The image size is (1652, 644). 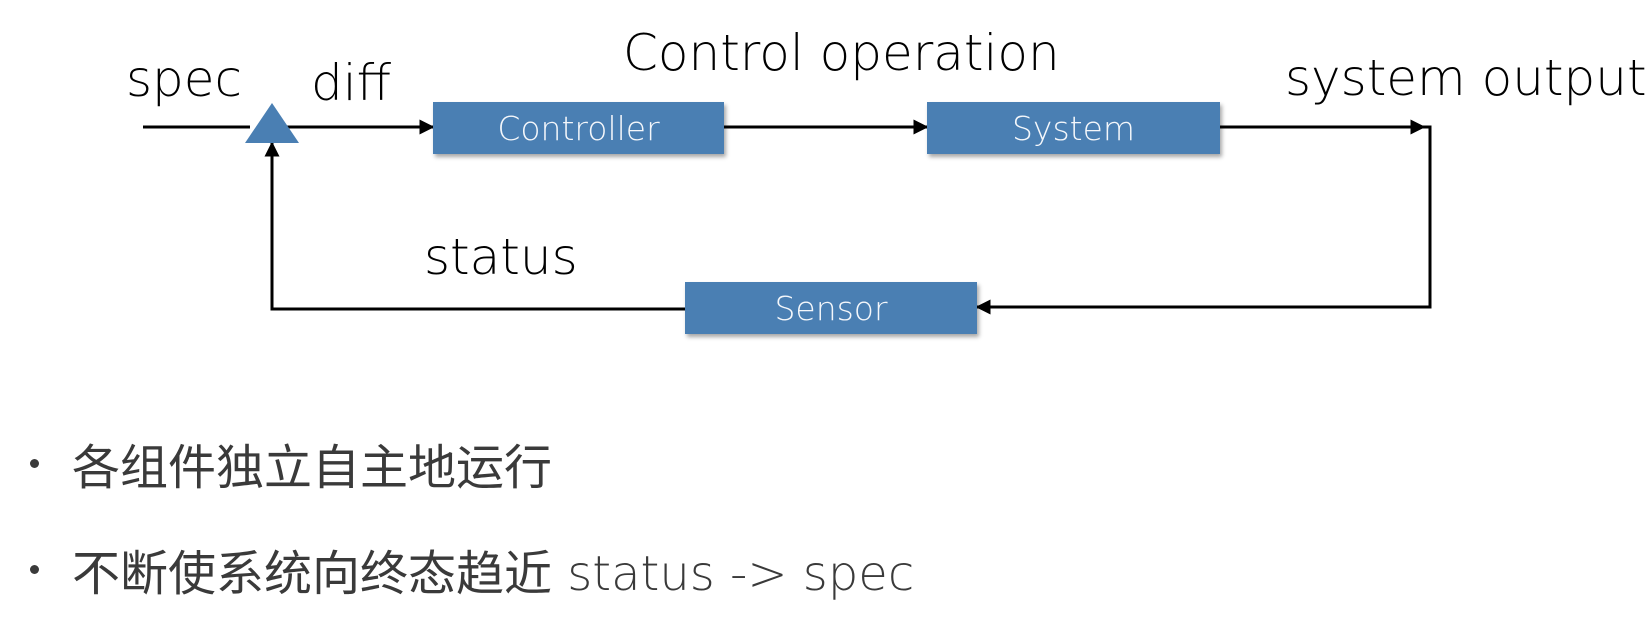 What do you see at coordinates (841, 53) in the screenshot?
I see `control-operation-label: Control operation` at bounding box center [841, 53].